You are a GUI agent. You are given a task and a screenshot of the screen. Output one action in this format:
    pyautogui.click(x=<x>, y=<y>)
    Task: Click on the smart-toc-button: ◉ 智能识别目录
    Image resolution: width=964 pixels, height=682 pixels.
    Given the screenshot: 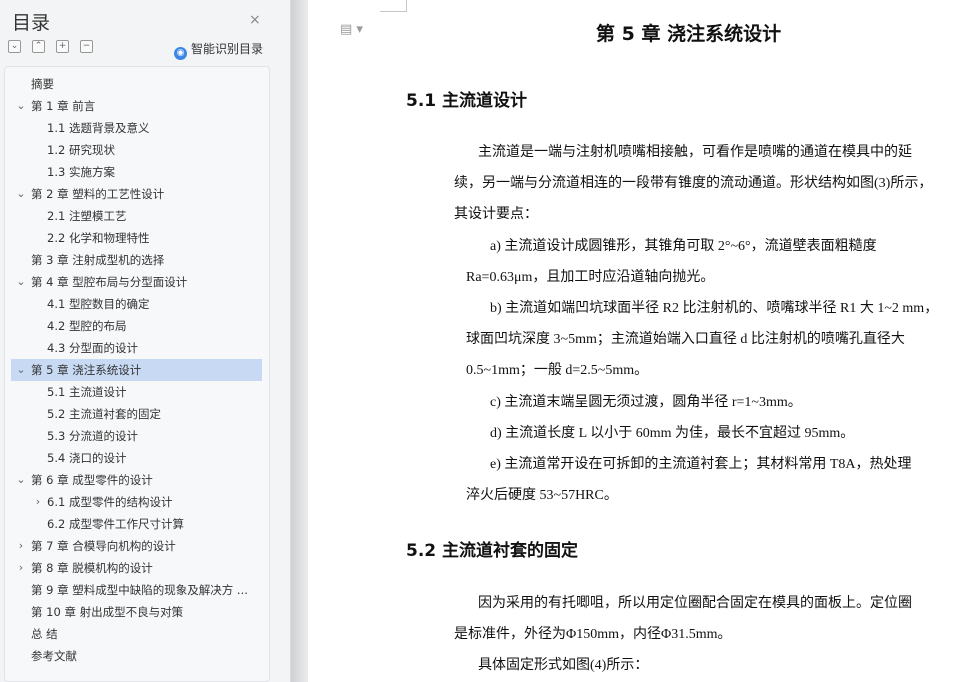 What is the action you would take?
    pyautogui.click(x=218, y=50)
    